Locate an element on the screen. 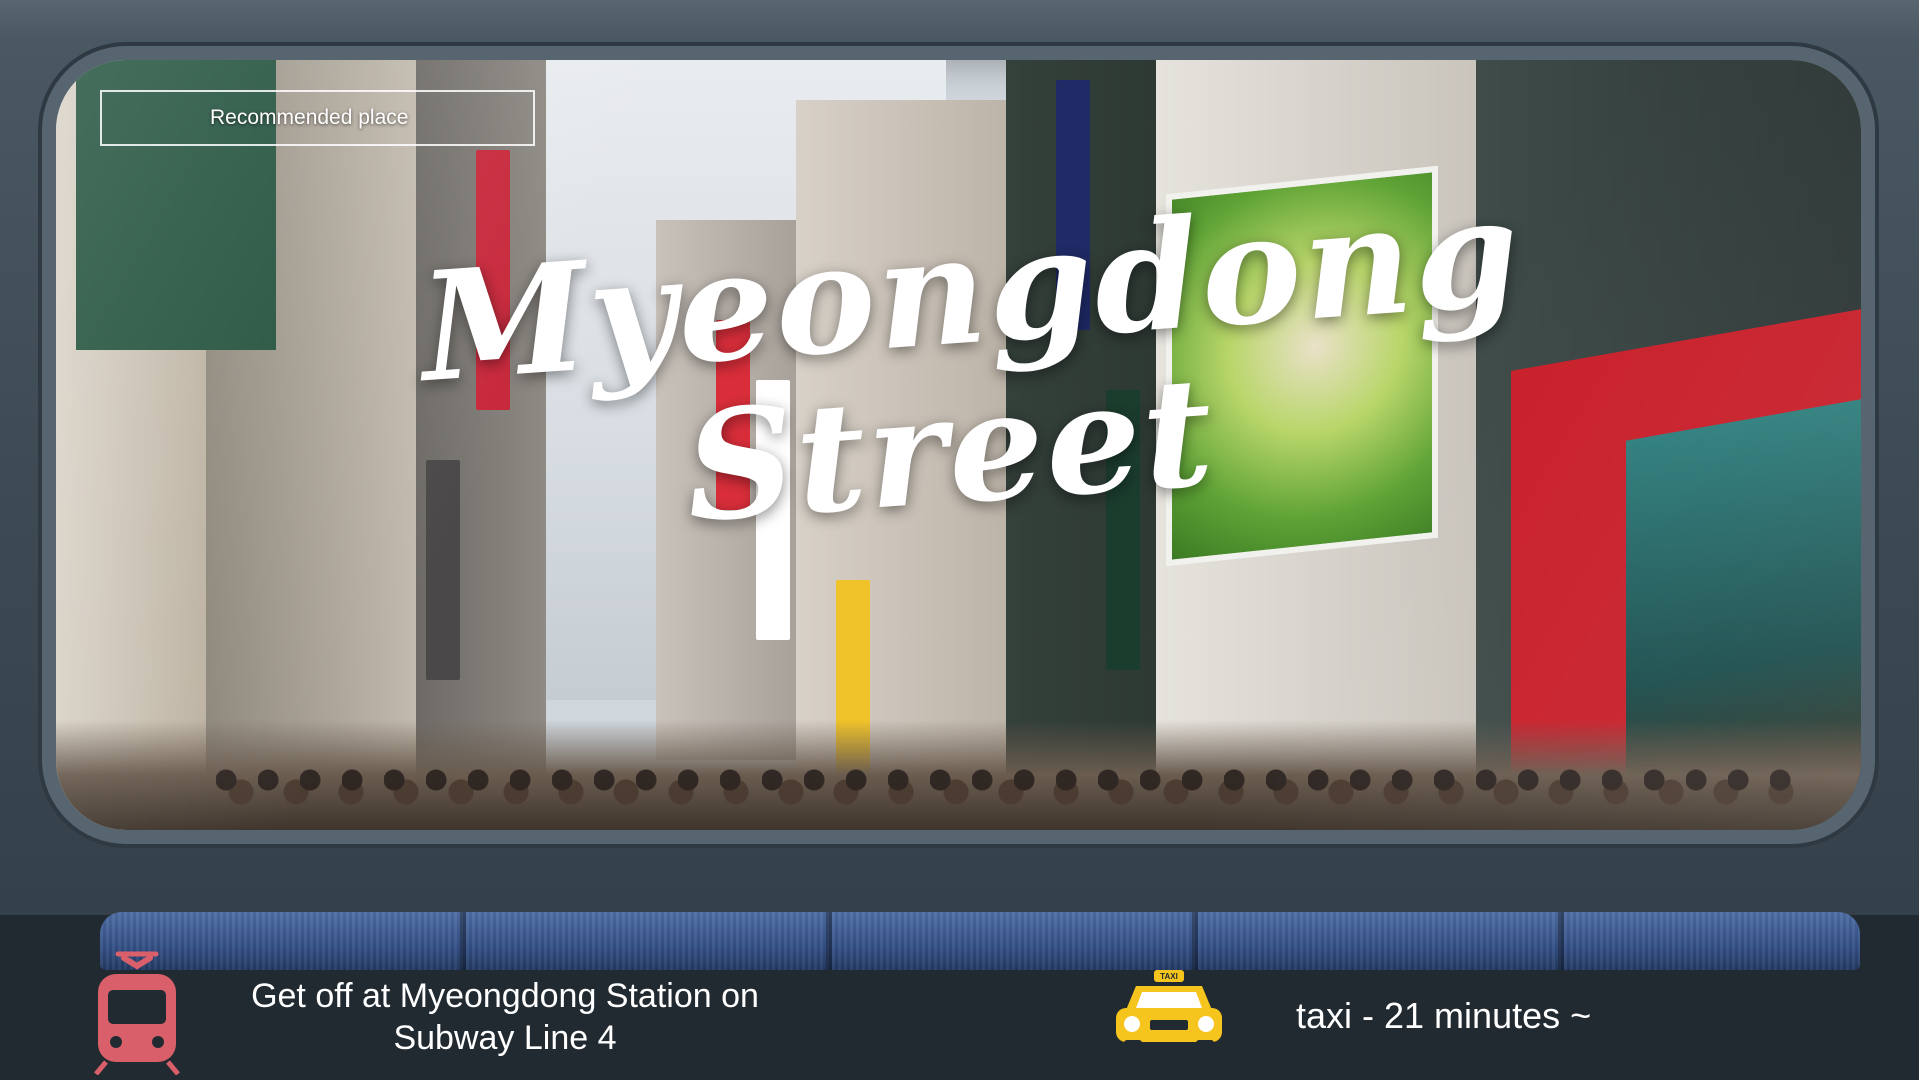 The image size is (1919, 1080). seat-dividers is located at coordinates (980, 941).